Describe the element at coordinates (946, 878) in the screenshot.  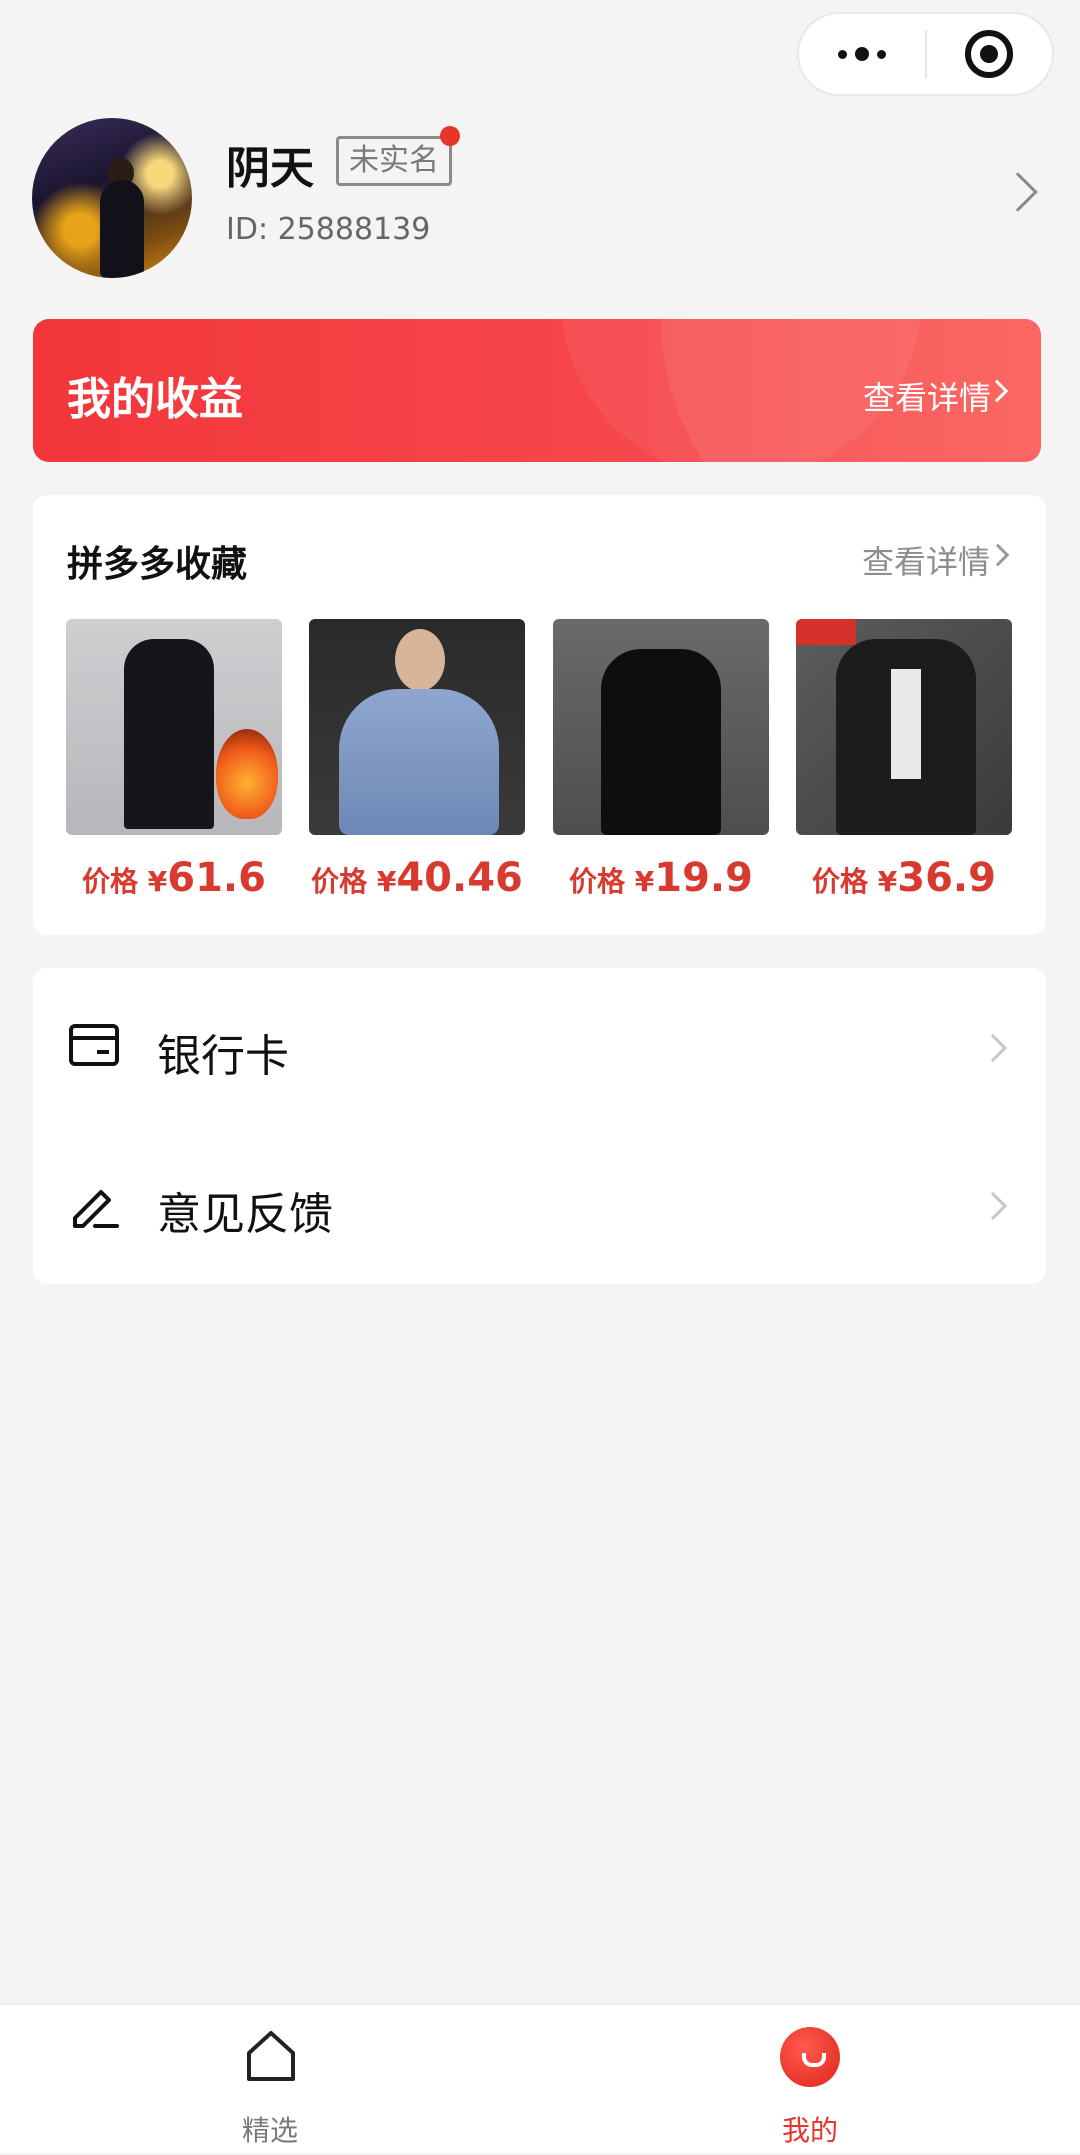
I see `price-value: 36.9` at that location.